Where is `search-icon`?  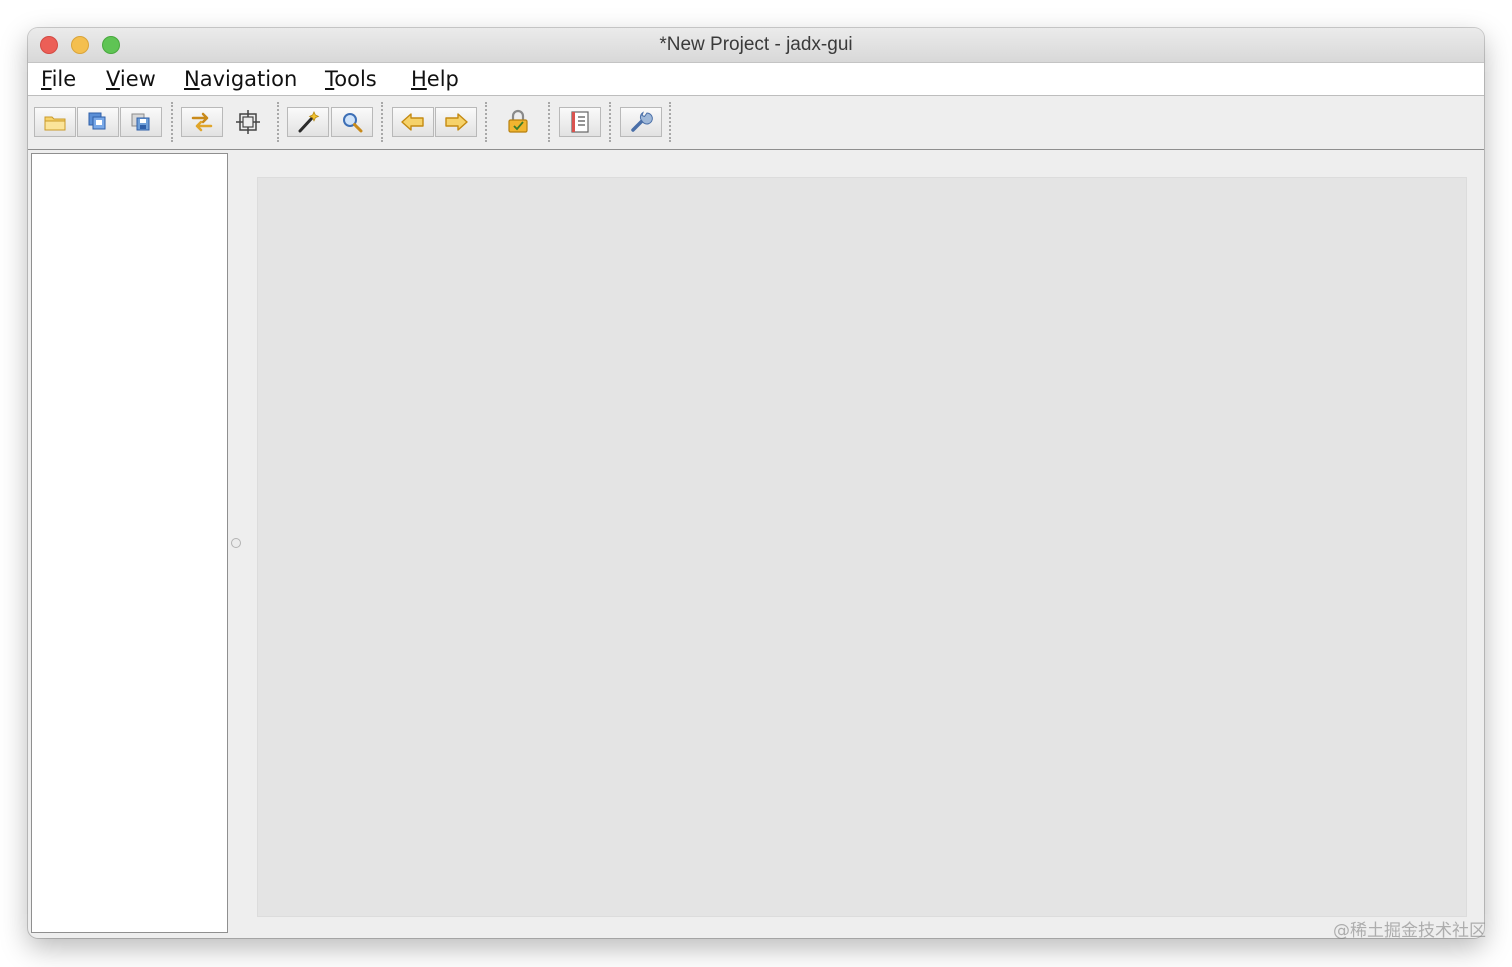 search-icon is located at coordinates (353, 123).